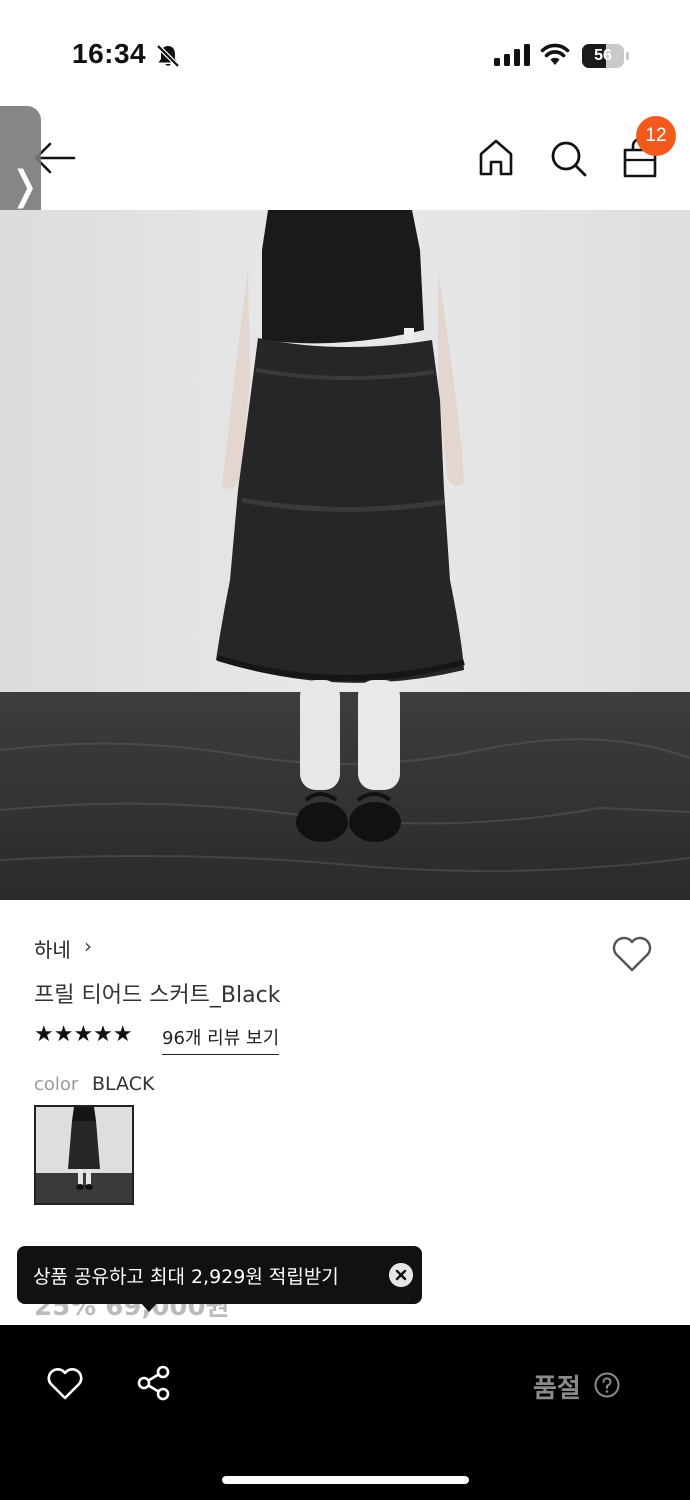 This screenshot has height=1500, width=690. Describe the element at coordinates (123, 1084) in the screenshot. I see `color-option-value: BLACK` at that location.